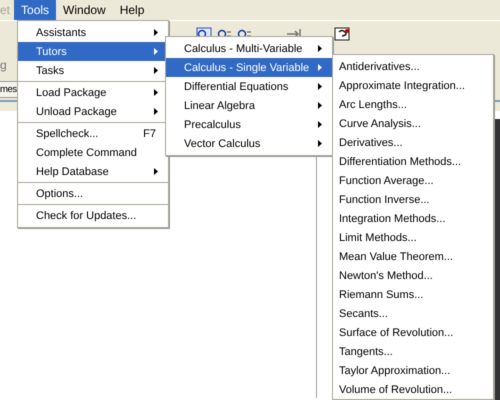  What do you see at coordinates (249, 124) in the screenshot?
I see `menu-item: Precalculus` at bounding box center [249, 124].